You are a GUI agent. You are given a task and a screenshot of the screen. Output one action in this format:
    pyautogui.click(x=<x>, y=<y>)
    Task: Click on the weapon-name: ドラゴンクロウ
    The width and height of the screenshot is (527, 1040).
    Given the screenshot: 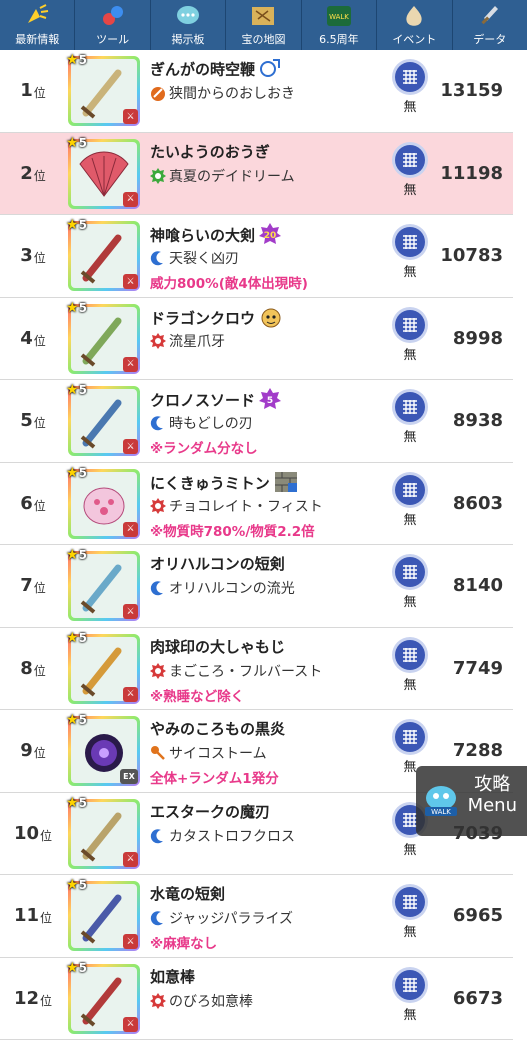 What is the action you would take?
    pyautogui.click(x=216, y=319)
    